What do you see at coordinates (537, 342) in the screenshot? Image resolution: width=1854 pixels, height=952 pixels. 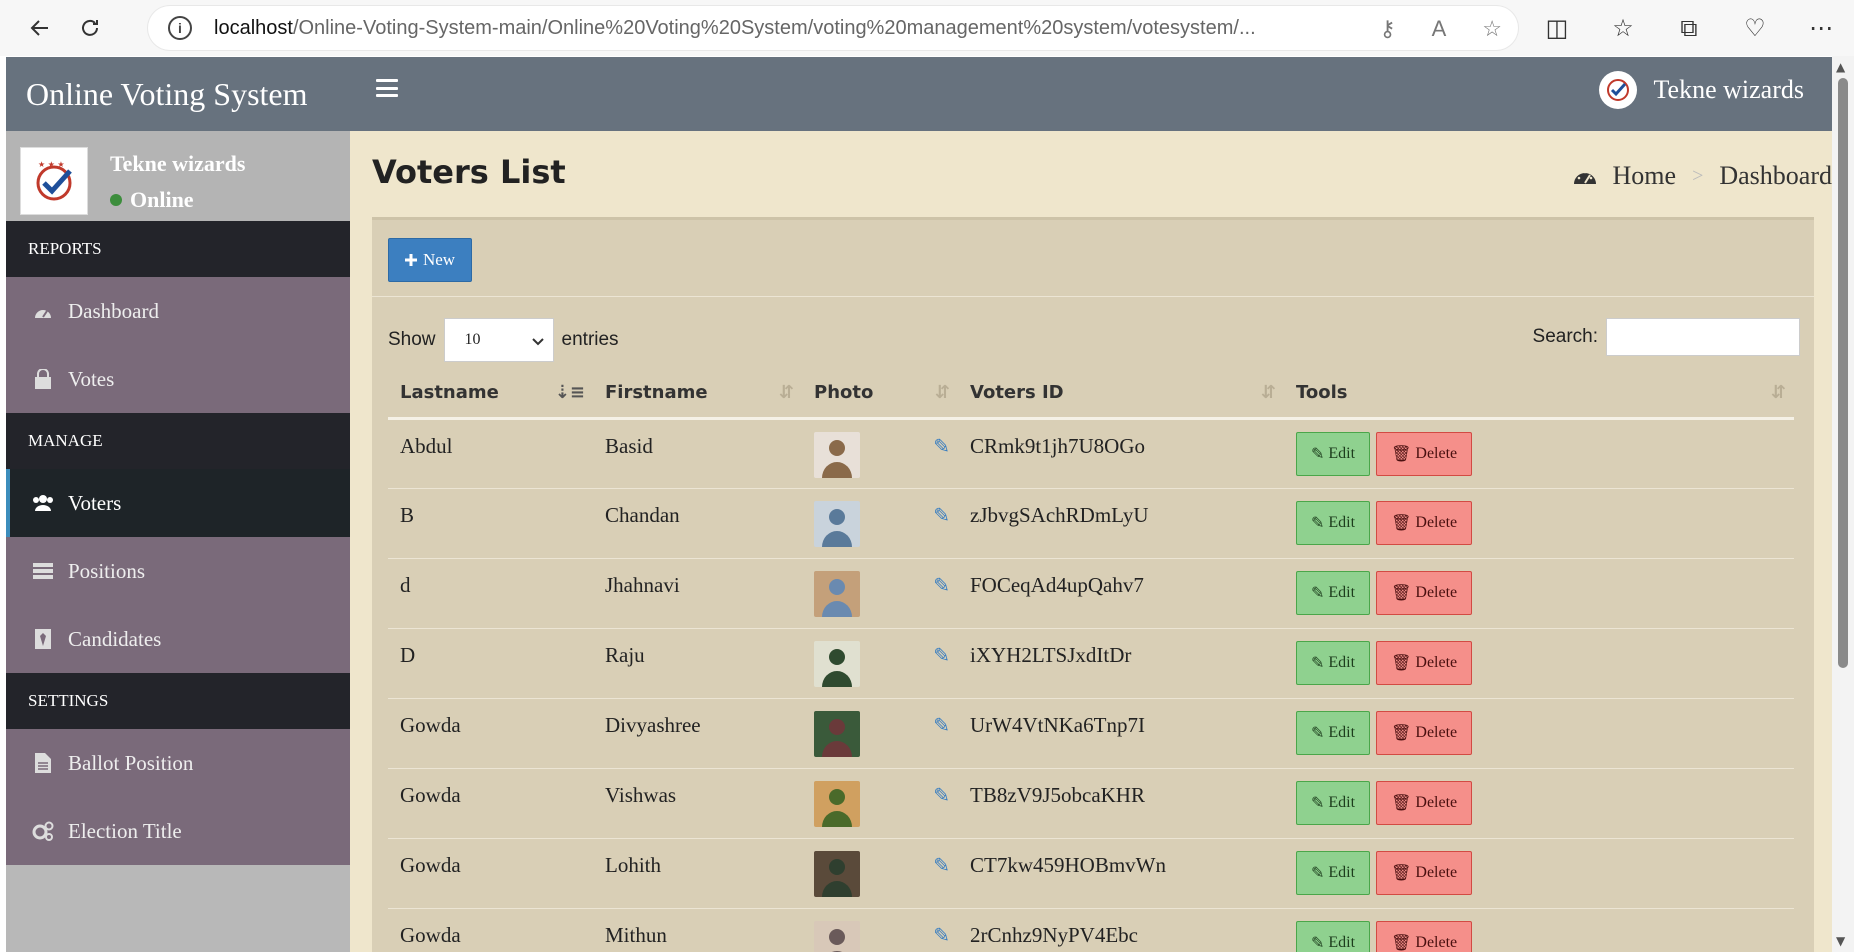 I see `chevron-down-icon` at bounding box center [537, 342].